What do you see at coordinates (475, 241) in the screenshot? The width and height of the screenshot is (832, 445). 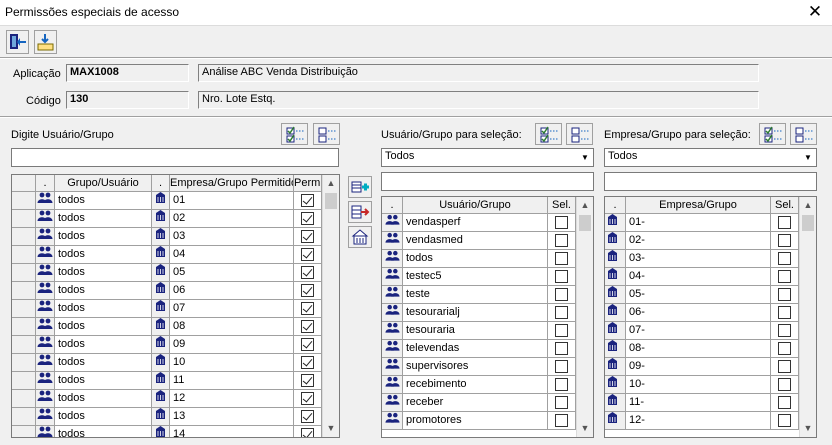 I see `middle-name-cell: vendasmed` at bounding box center [475, 241].